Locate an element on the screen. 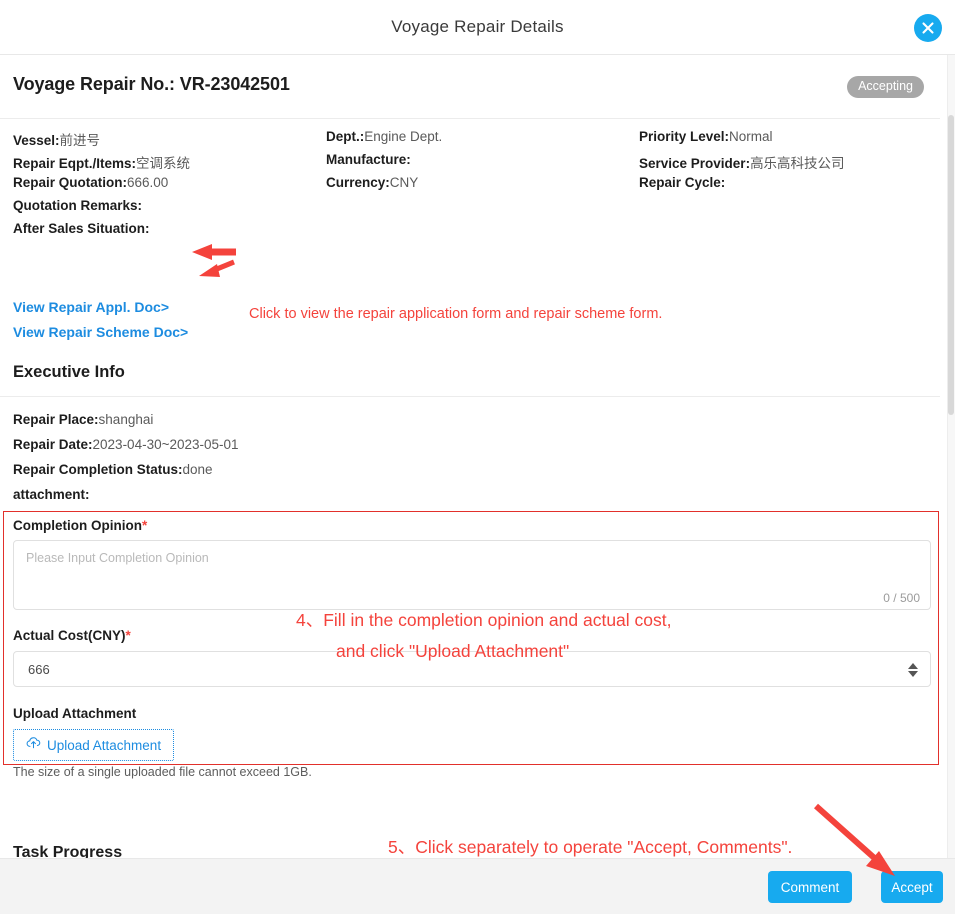  comment-button: Comment is located at coordinates (810, 887).